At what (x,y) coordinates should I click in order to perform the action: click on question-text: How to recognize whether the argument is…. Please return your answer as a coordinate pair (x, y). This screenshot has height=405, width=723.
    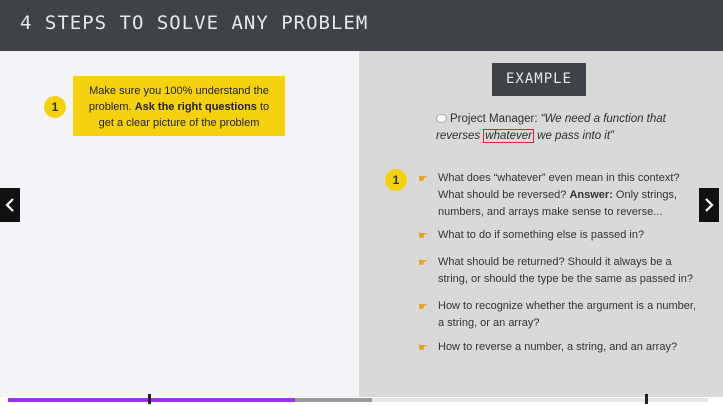
    Looking at the image, I should click on (567, 314).